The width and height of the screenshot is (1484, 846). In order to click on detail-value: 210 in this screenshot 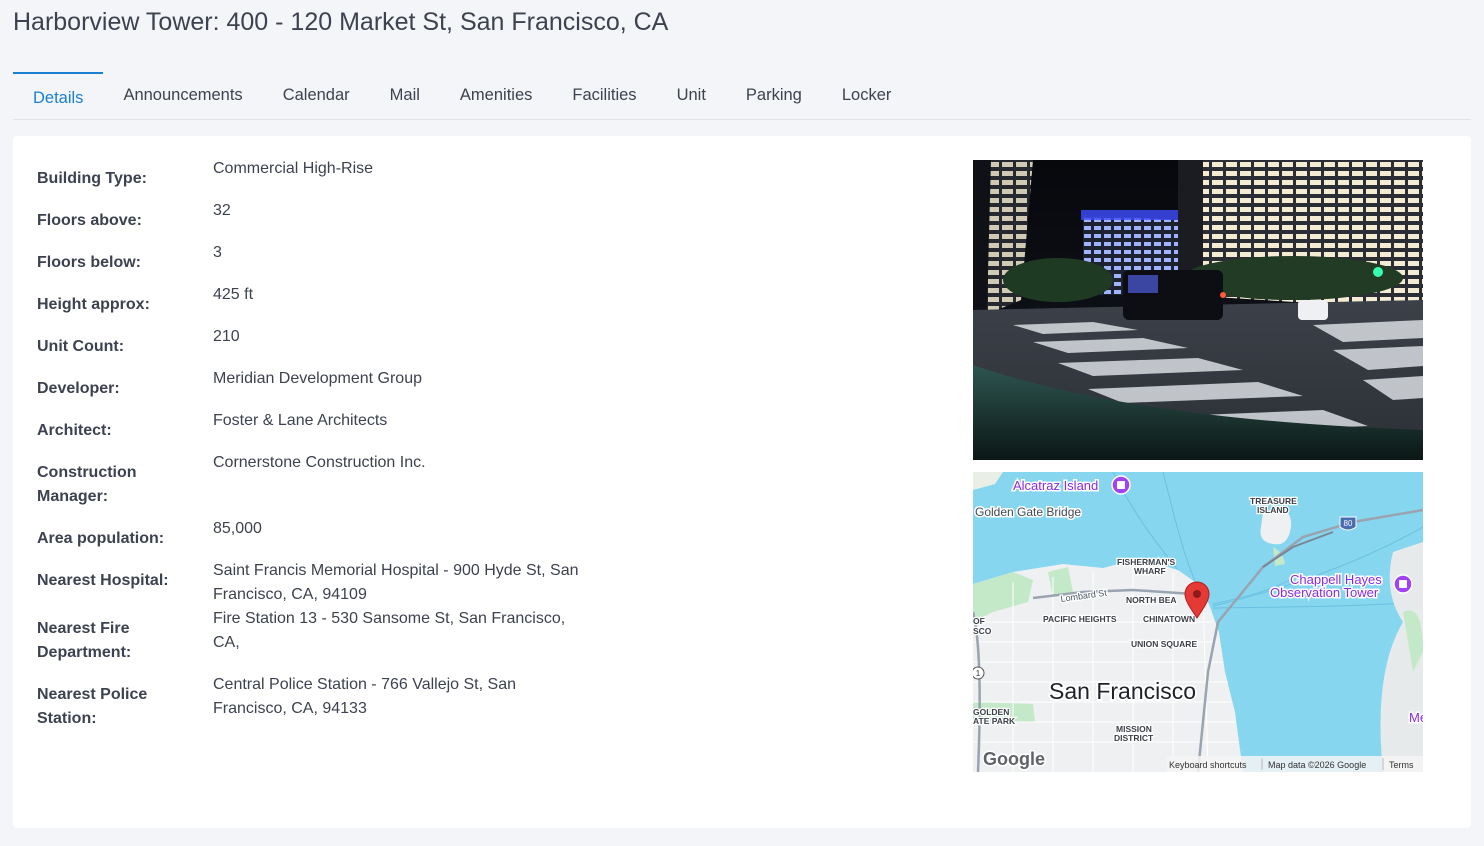, I will do `click(226, 336)`.